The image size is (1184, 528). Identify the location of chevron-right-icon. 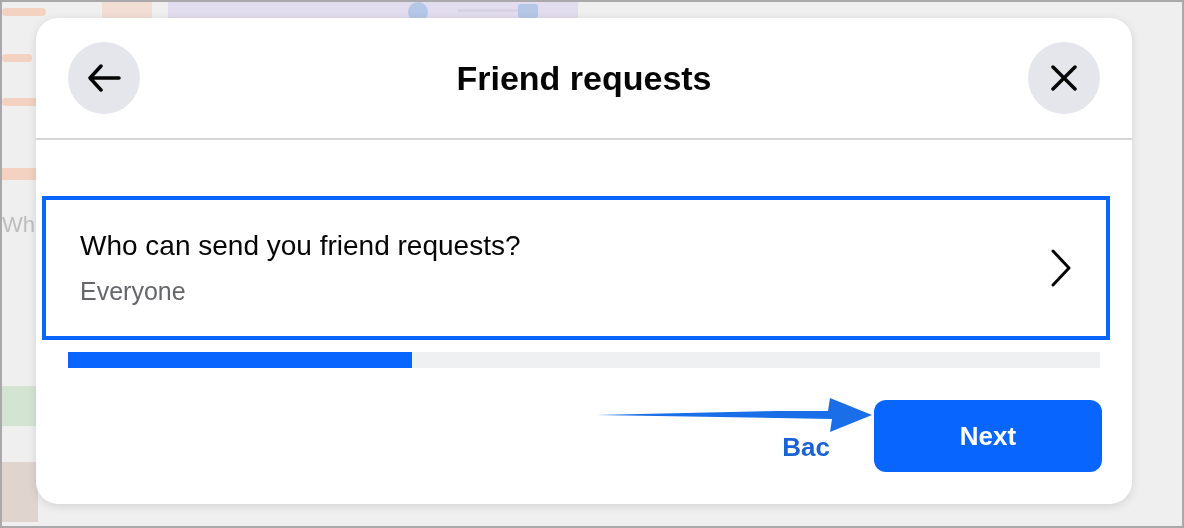
(1061, 268).